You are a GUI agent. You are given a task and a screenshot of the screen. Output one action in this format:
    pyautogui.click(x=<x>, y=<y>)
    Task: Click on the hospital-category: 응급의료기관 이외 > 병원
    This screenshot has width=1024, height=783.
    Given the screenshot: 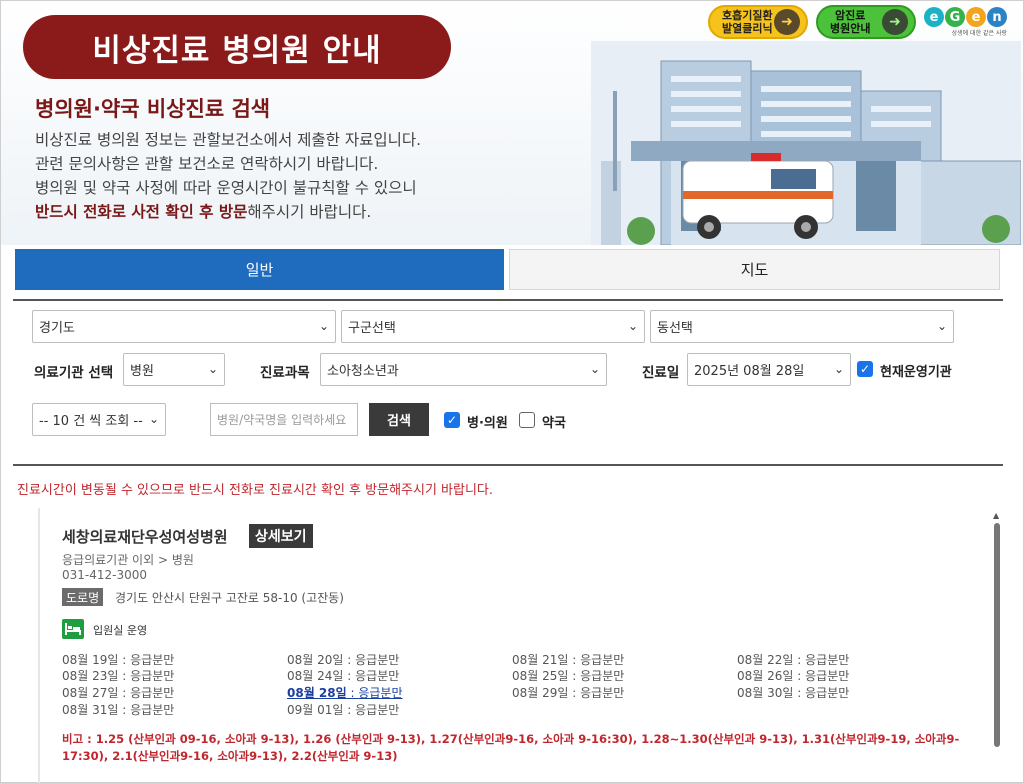 What is the action you would take?
    pyautogui.click(x=128, y=560)
    